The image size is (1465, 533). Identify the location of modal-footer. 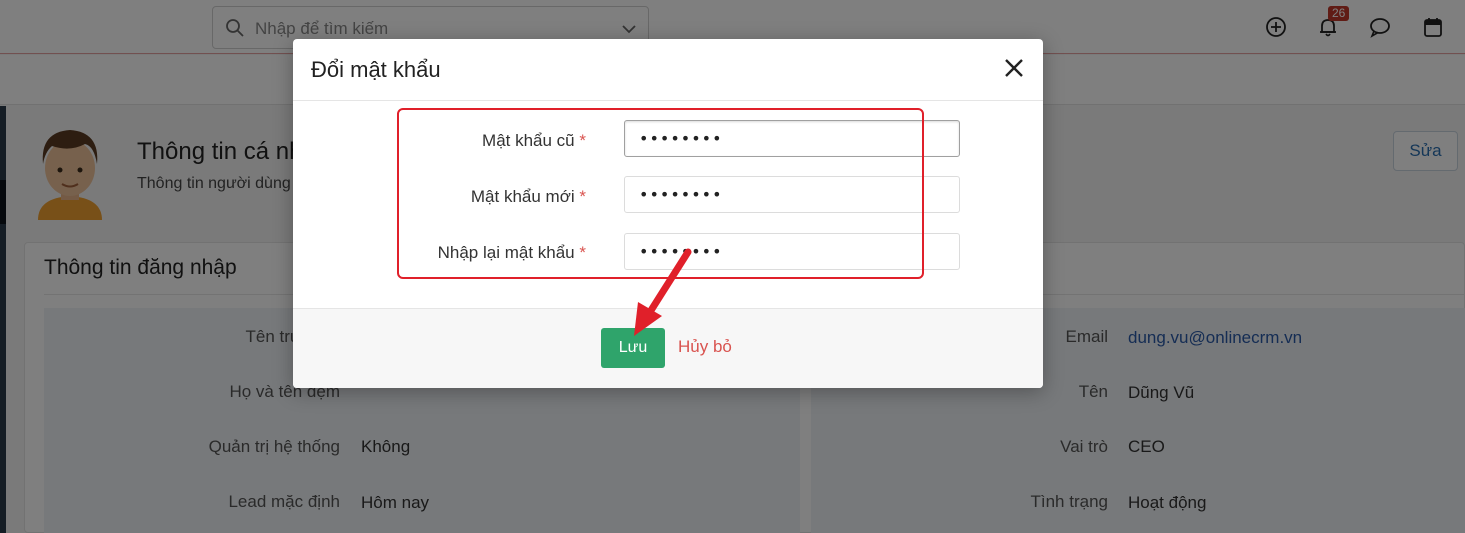
(668, 348).